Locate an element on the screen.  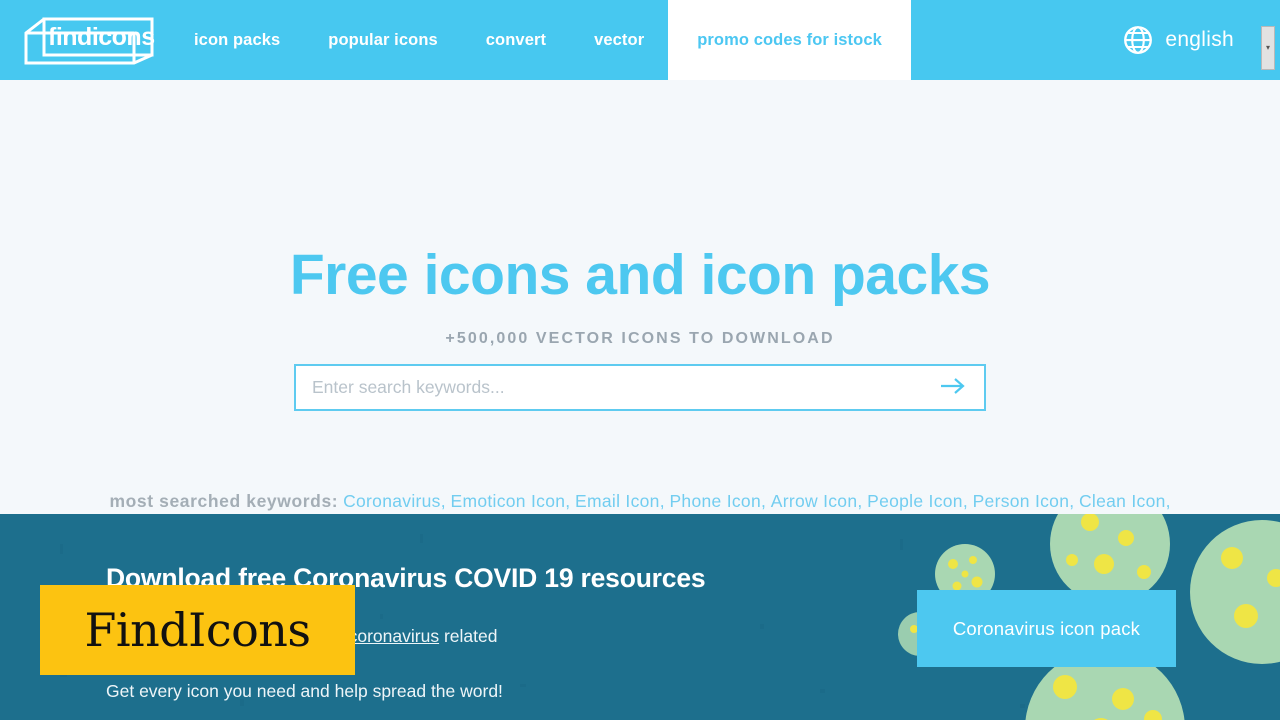
keyword-link: Arrow Icon is located at coordinates (814, 501).